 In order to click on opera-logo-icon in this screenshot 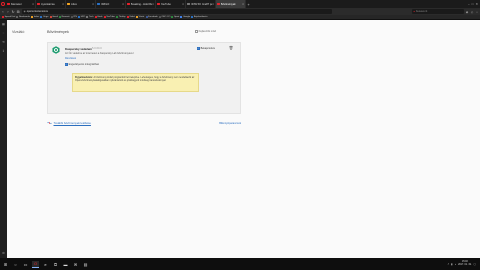, I will do `click(3, 4)`.